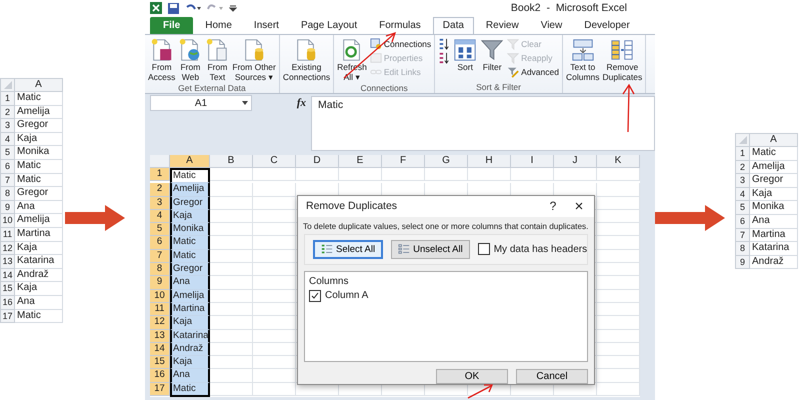 Image resolution: width=800 pixels, height=400 pixels. Describe the element at coordinates (483, 123) in the screenshot. I see `formula-bar: Matic` at that location.